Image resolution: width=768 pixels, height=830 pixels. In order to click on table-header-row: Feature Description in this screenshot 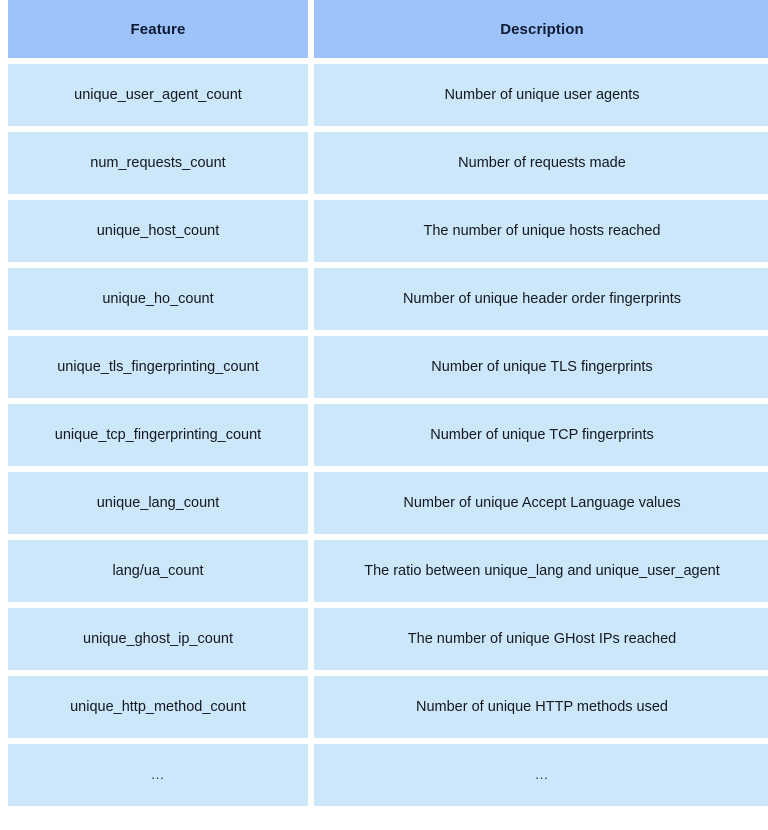, I will do `click(388, 29)`.